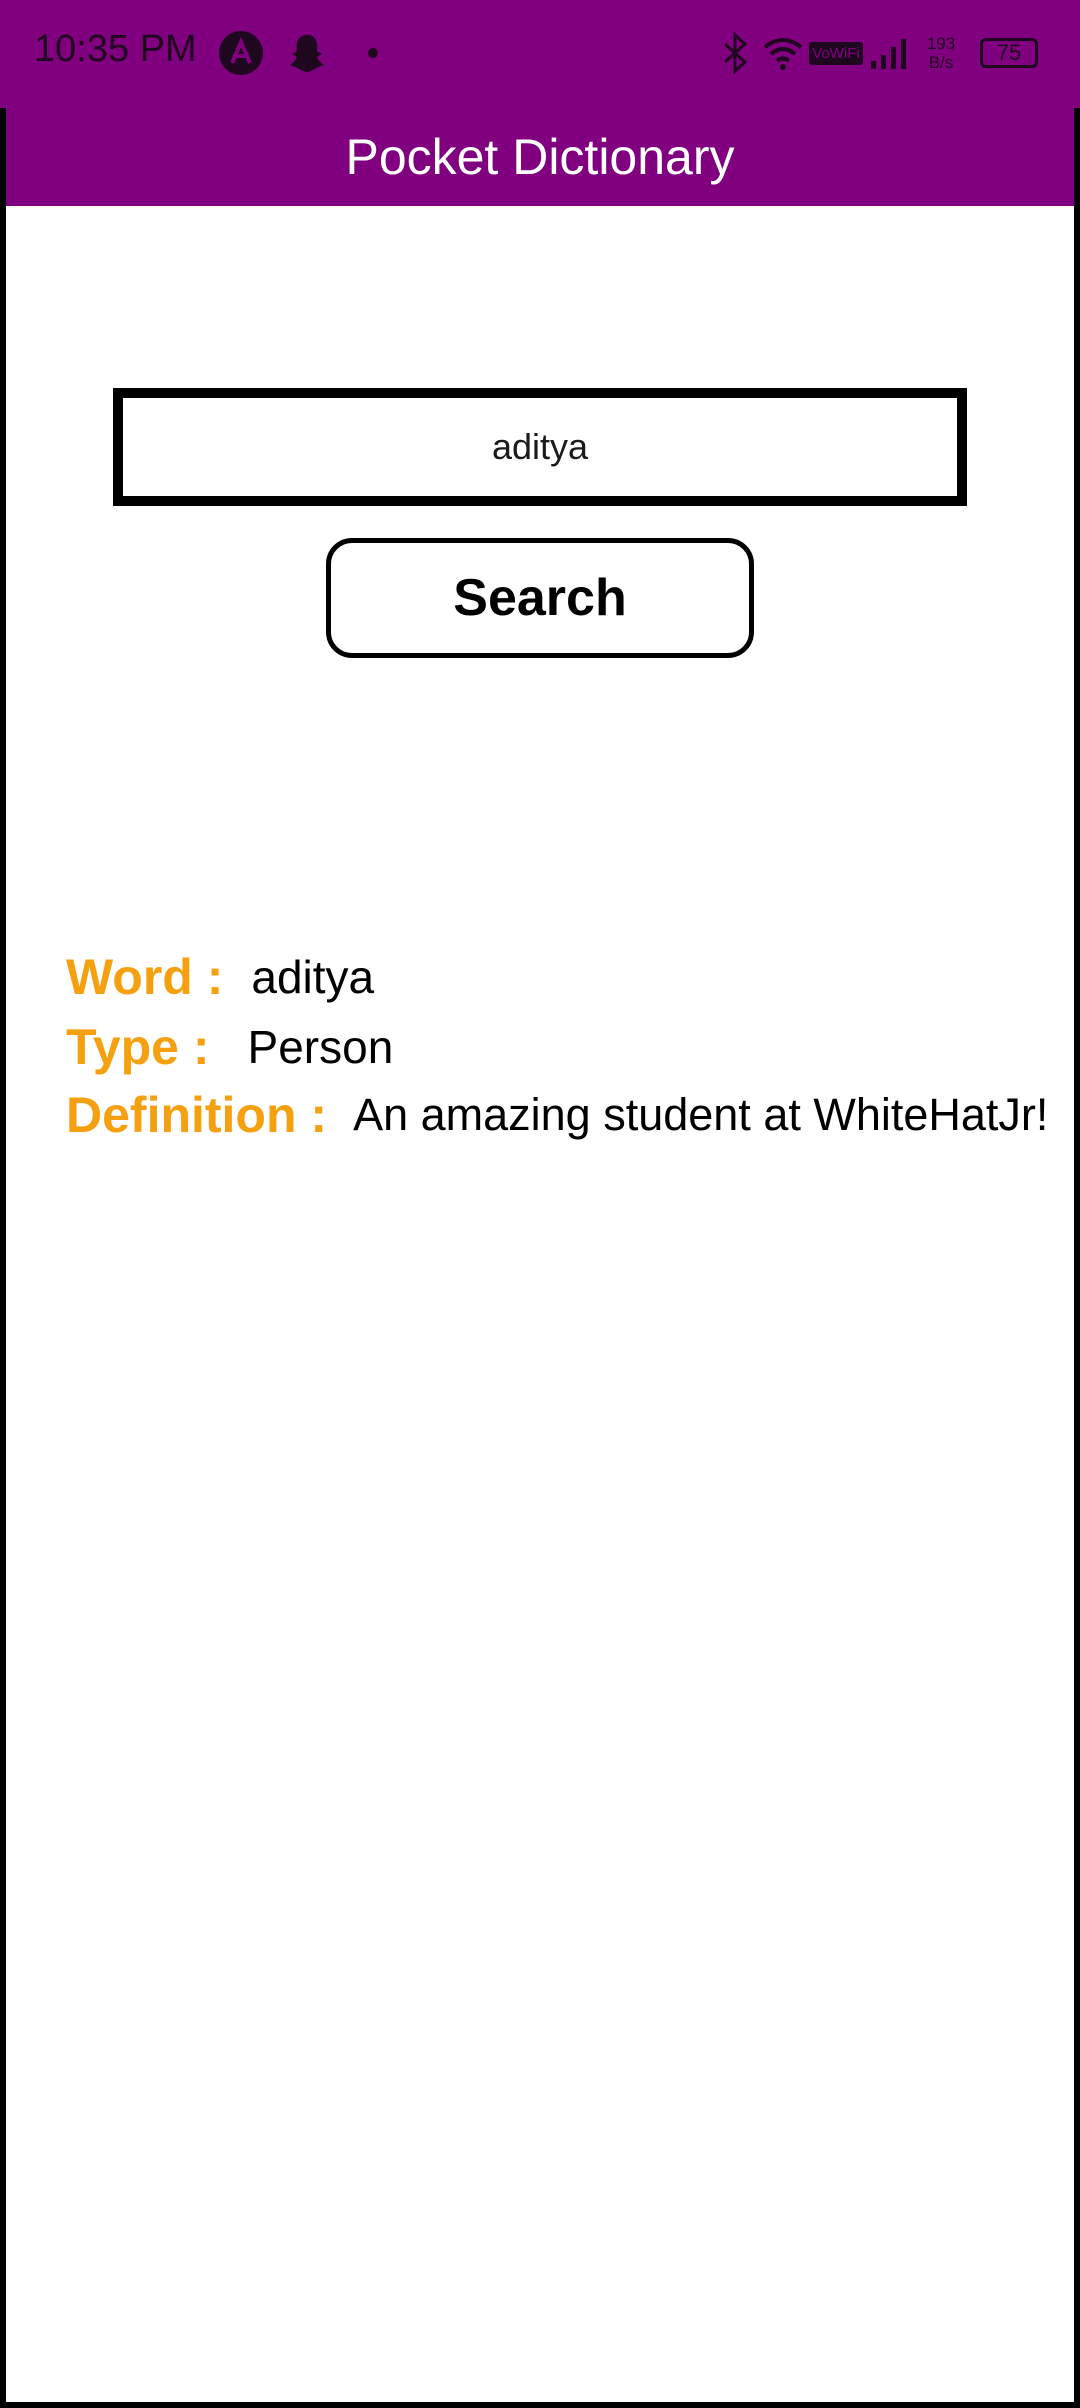 This screenshot has width=1080, height=2408. Describe the element at coordinates (540, 598) in the screenshot. I see `search-button: Search` at that location.